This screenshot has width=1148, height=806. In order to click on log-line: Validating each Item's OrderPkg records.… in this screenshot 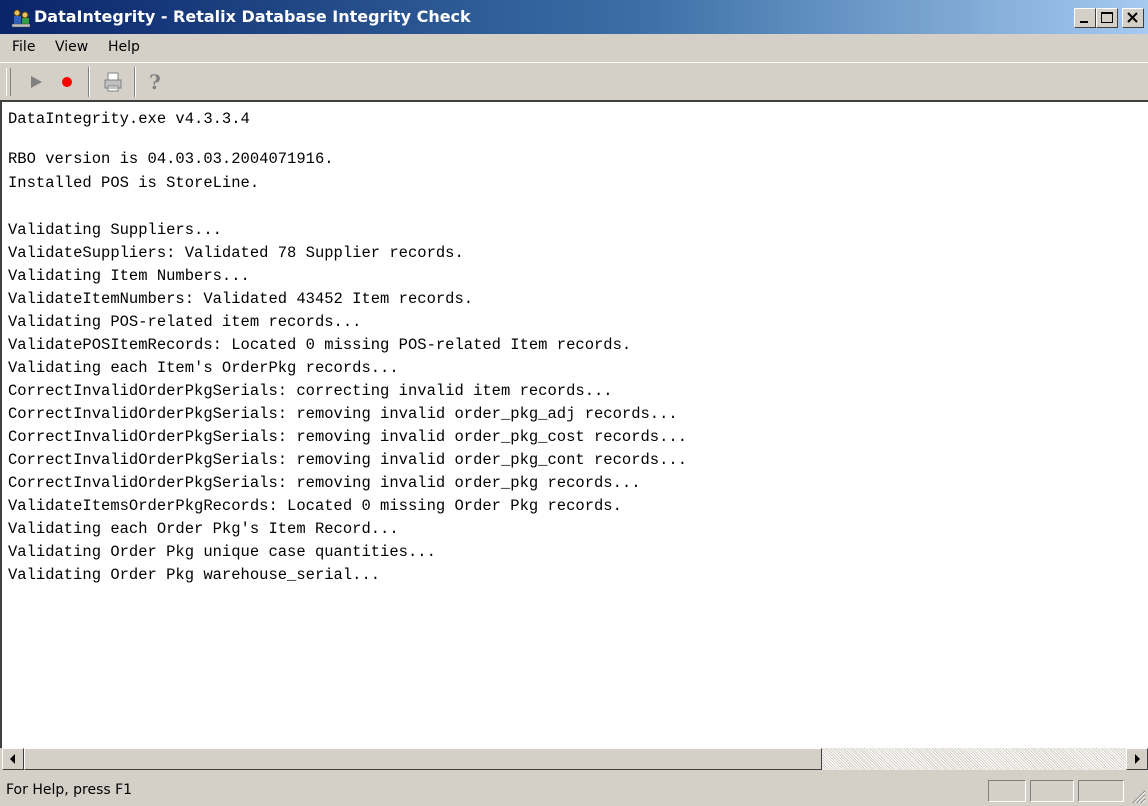, I will do `click(203, 368)`.